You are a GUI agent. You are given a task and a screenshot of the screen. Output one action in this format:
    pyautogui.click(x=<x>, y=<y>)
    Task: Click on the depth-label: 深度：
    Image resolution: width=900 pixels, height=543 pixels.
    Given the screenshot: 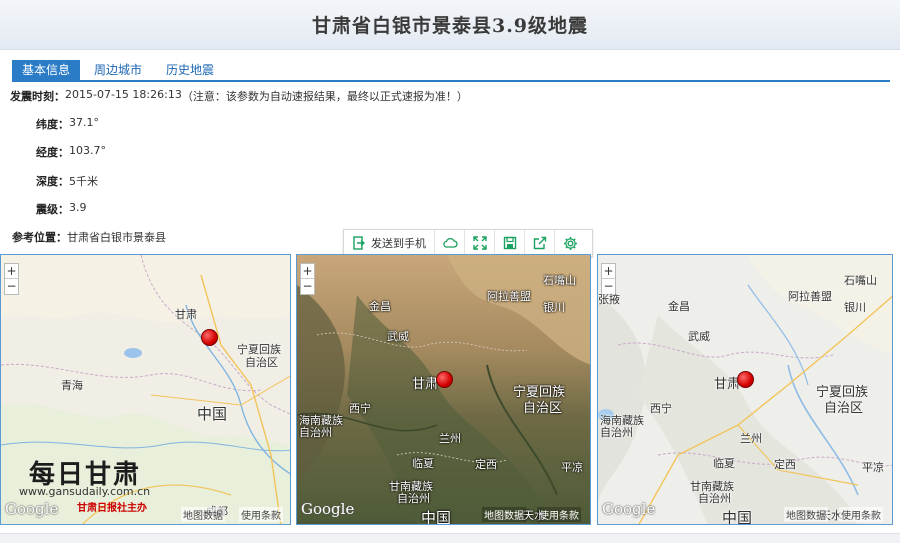 What is the action you would take?
    pyautogui.click(x=52, y=181)
    